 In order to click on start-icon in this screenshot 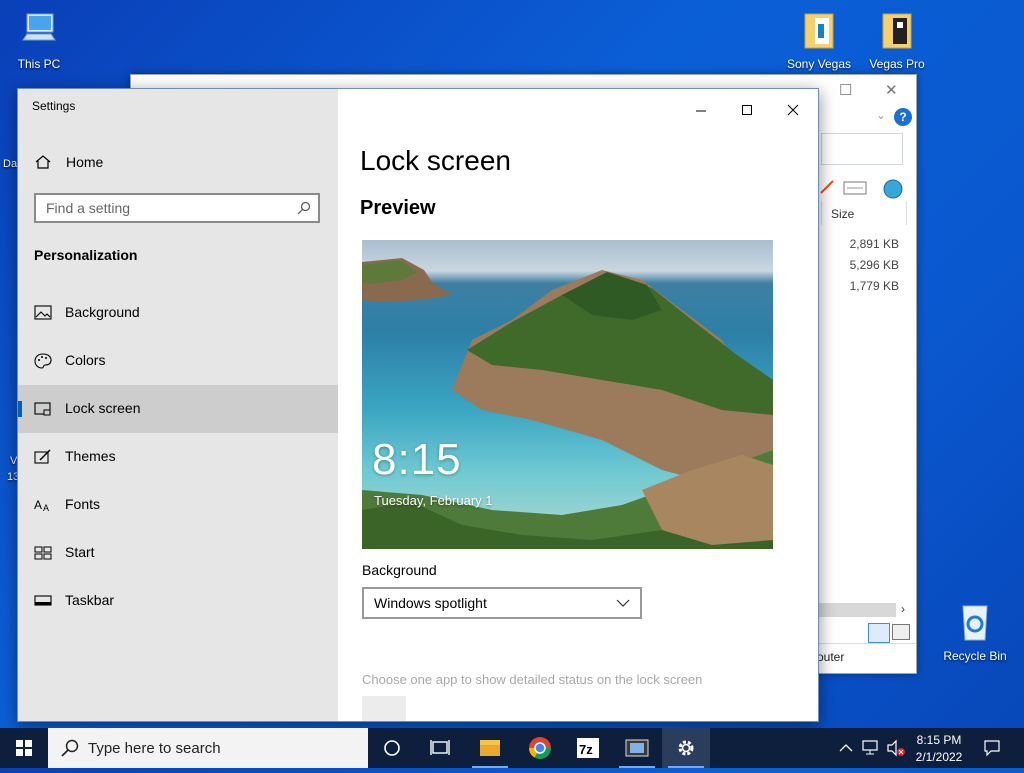, I will do `click(43, 553)`.